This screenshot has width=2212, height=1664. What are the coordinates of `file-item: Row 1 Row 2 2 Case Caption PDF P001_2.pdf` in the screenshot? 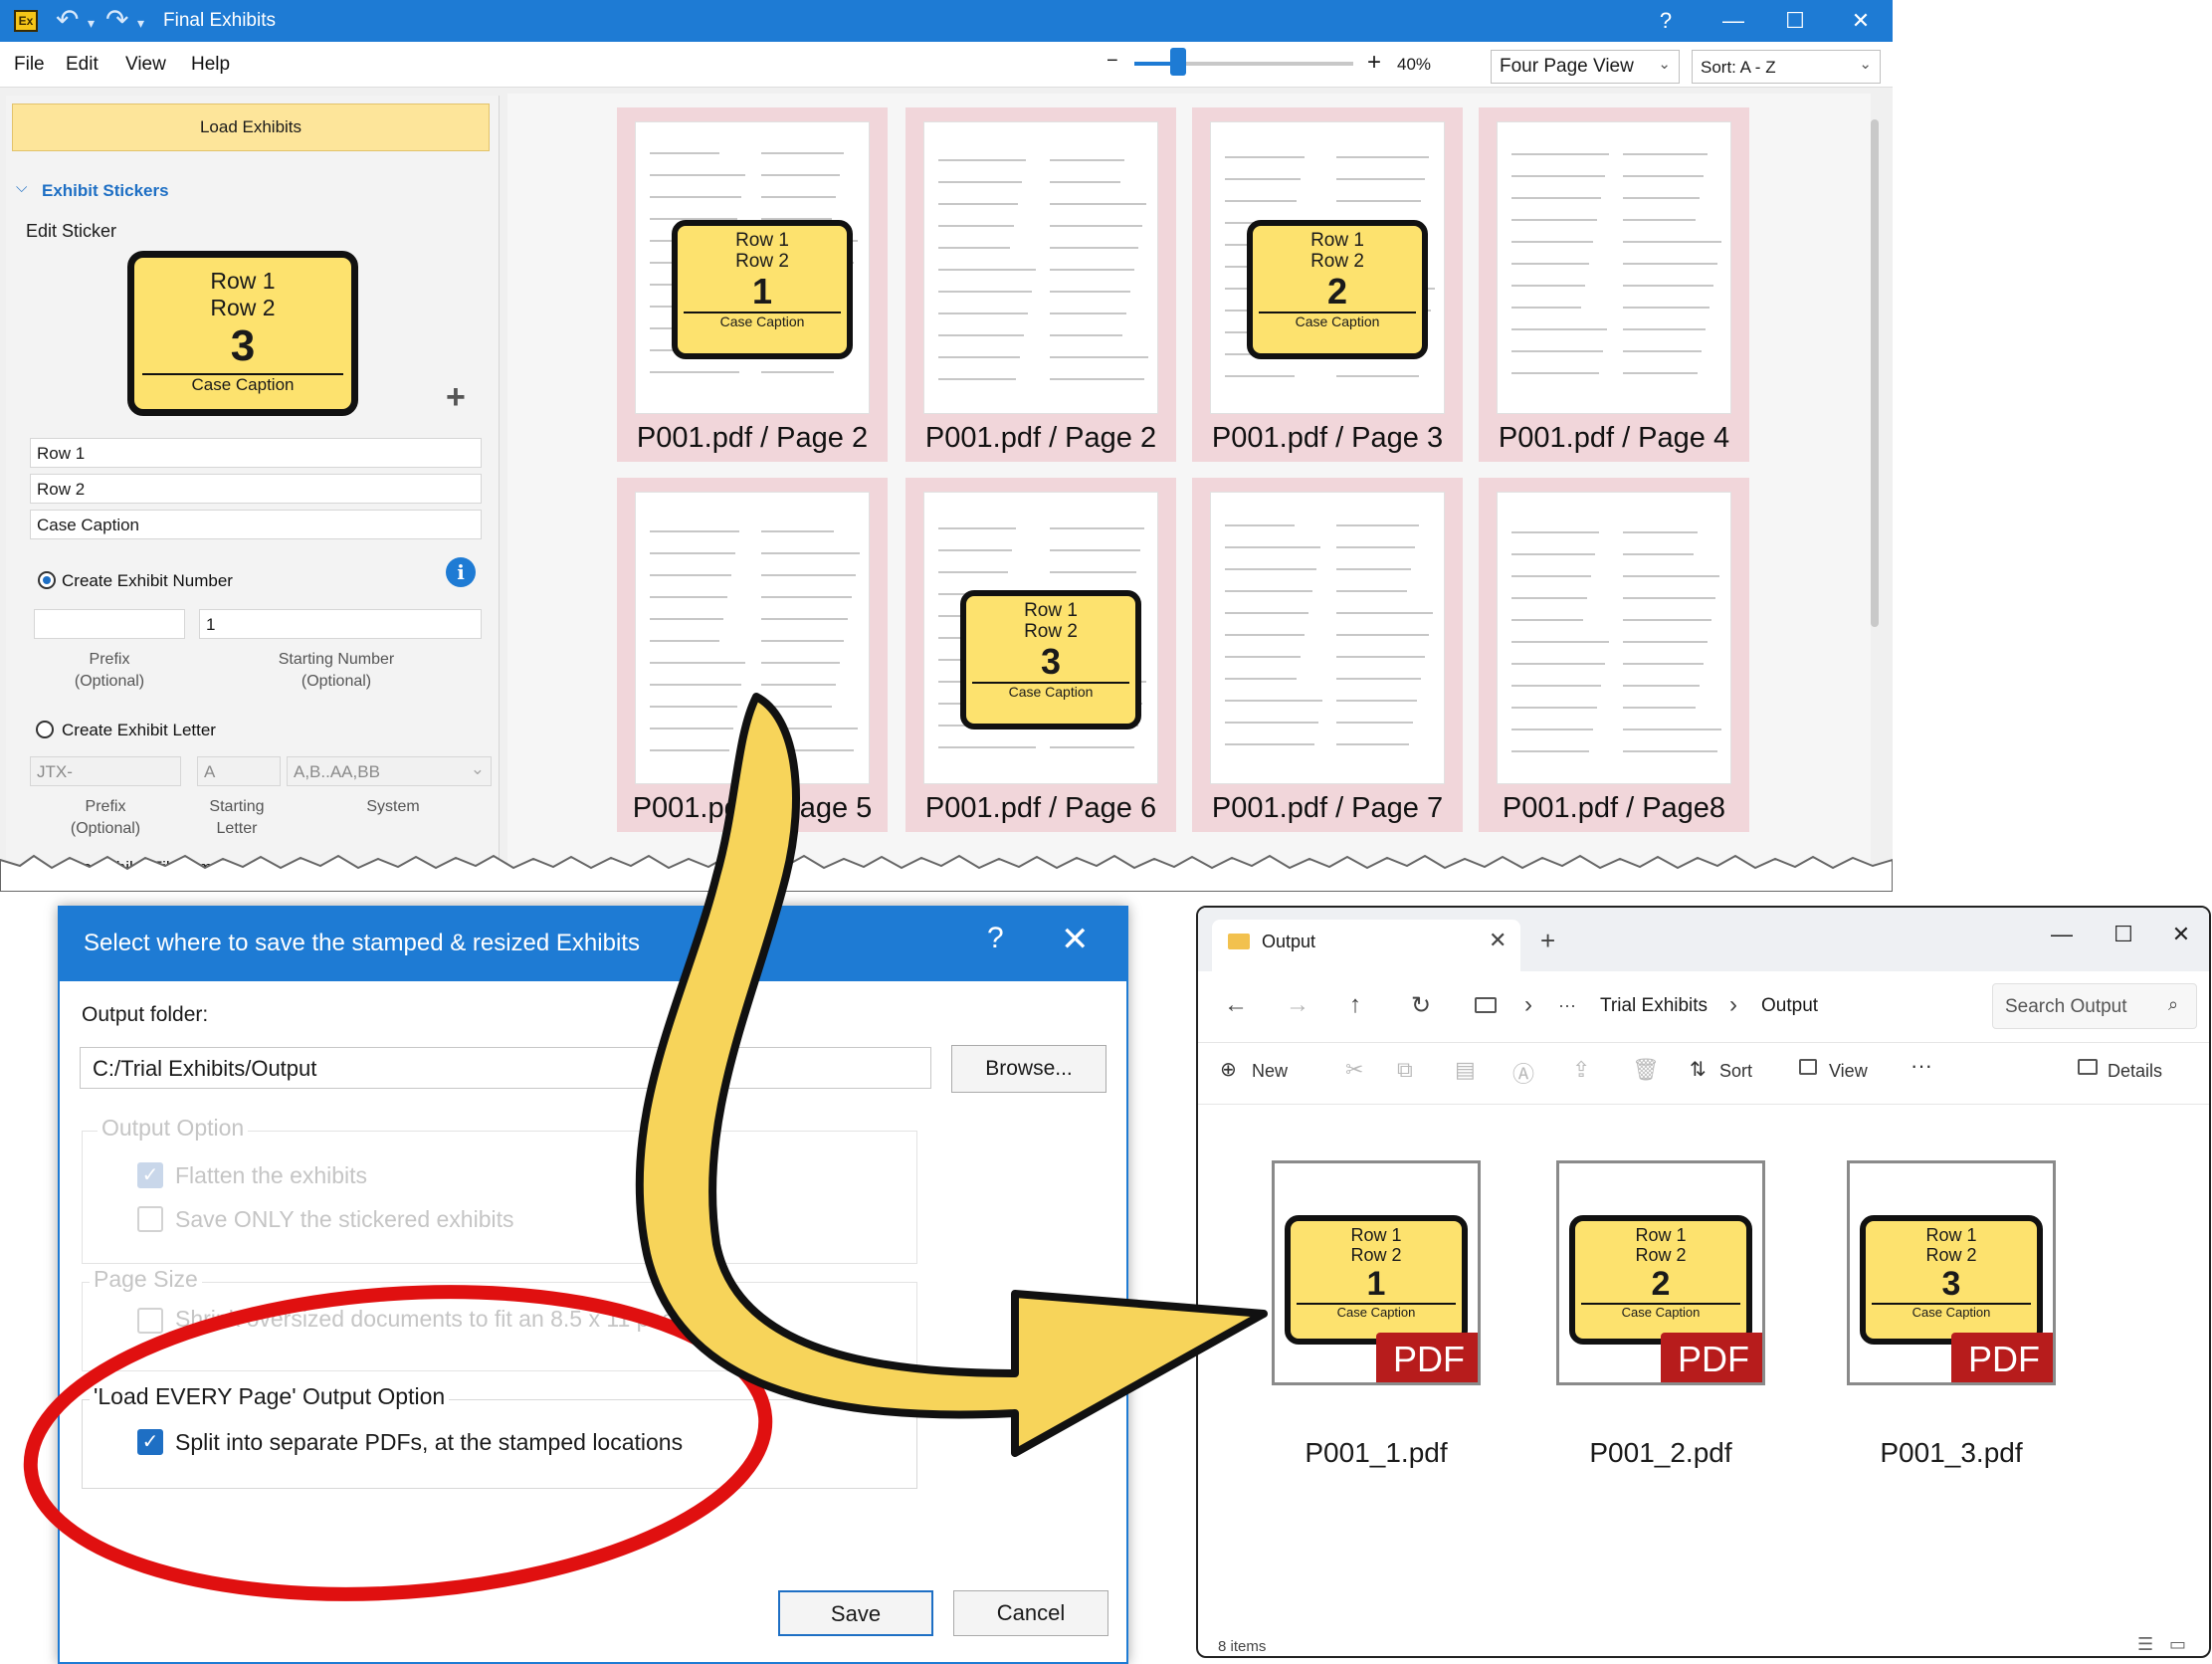 It's located at (1660, 1314).